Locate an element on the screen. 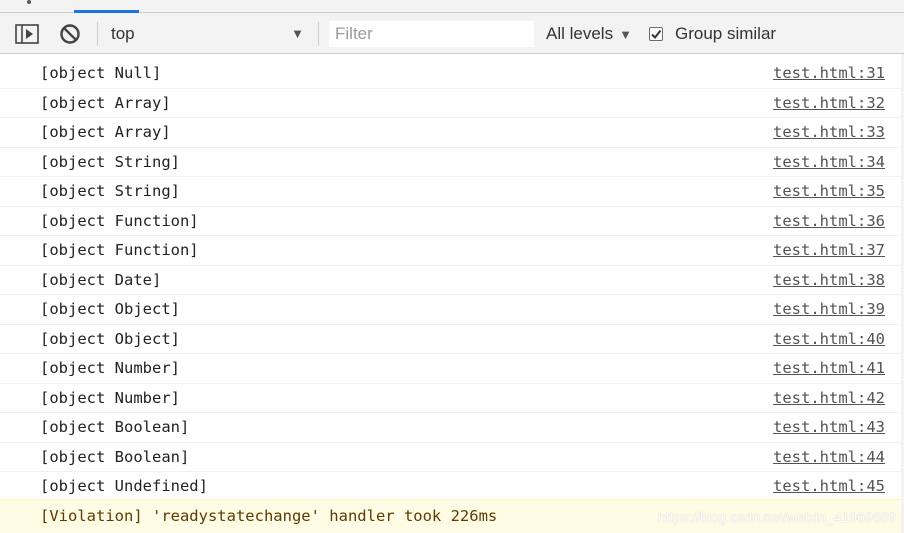 This screenshot has width=904, height=533. log-source-link: test.html:35 is located at coordinates (829, 191).